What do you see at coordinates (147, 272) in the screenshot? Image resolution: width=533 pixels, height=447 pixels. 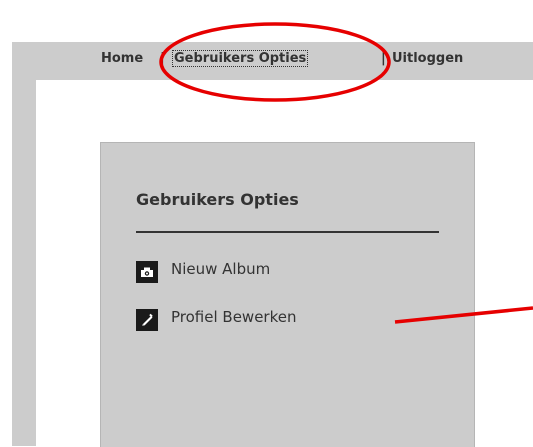 I see `camera-icon` at bounding box center [147, 272].